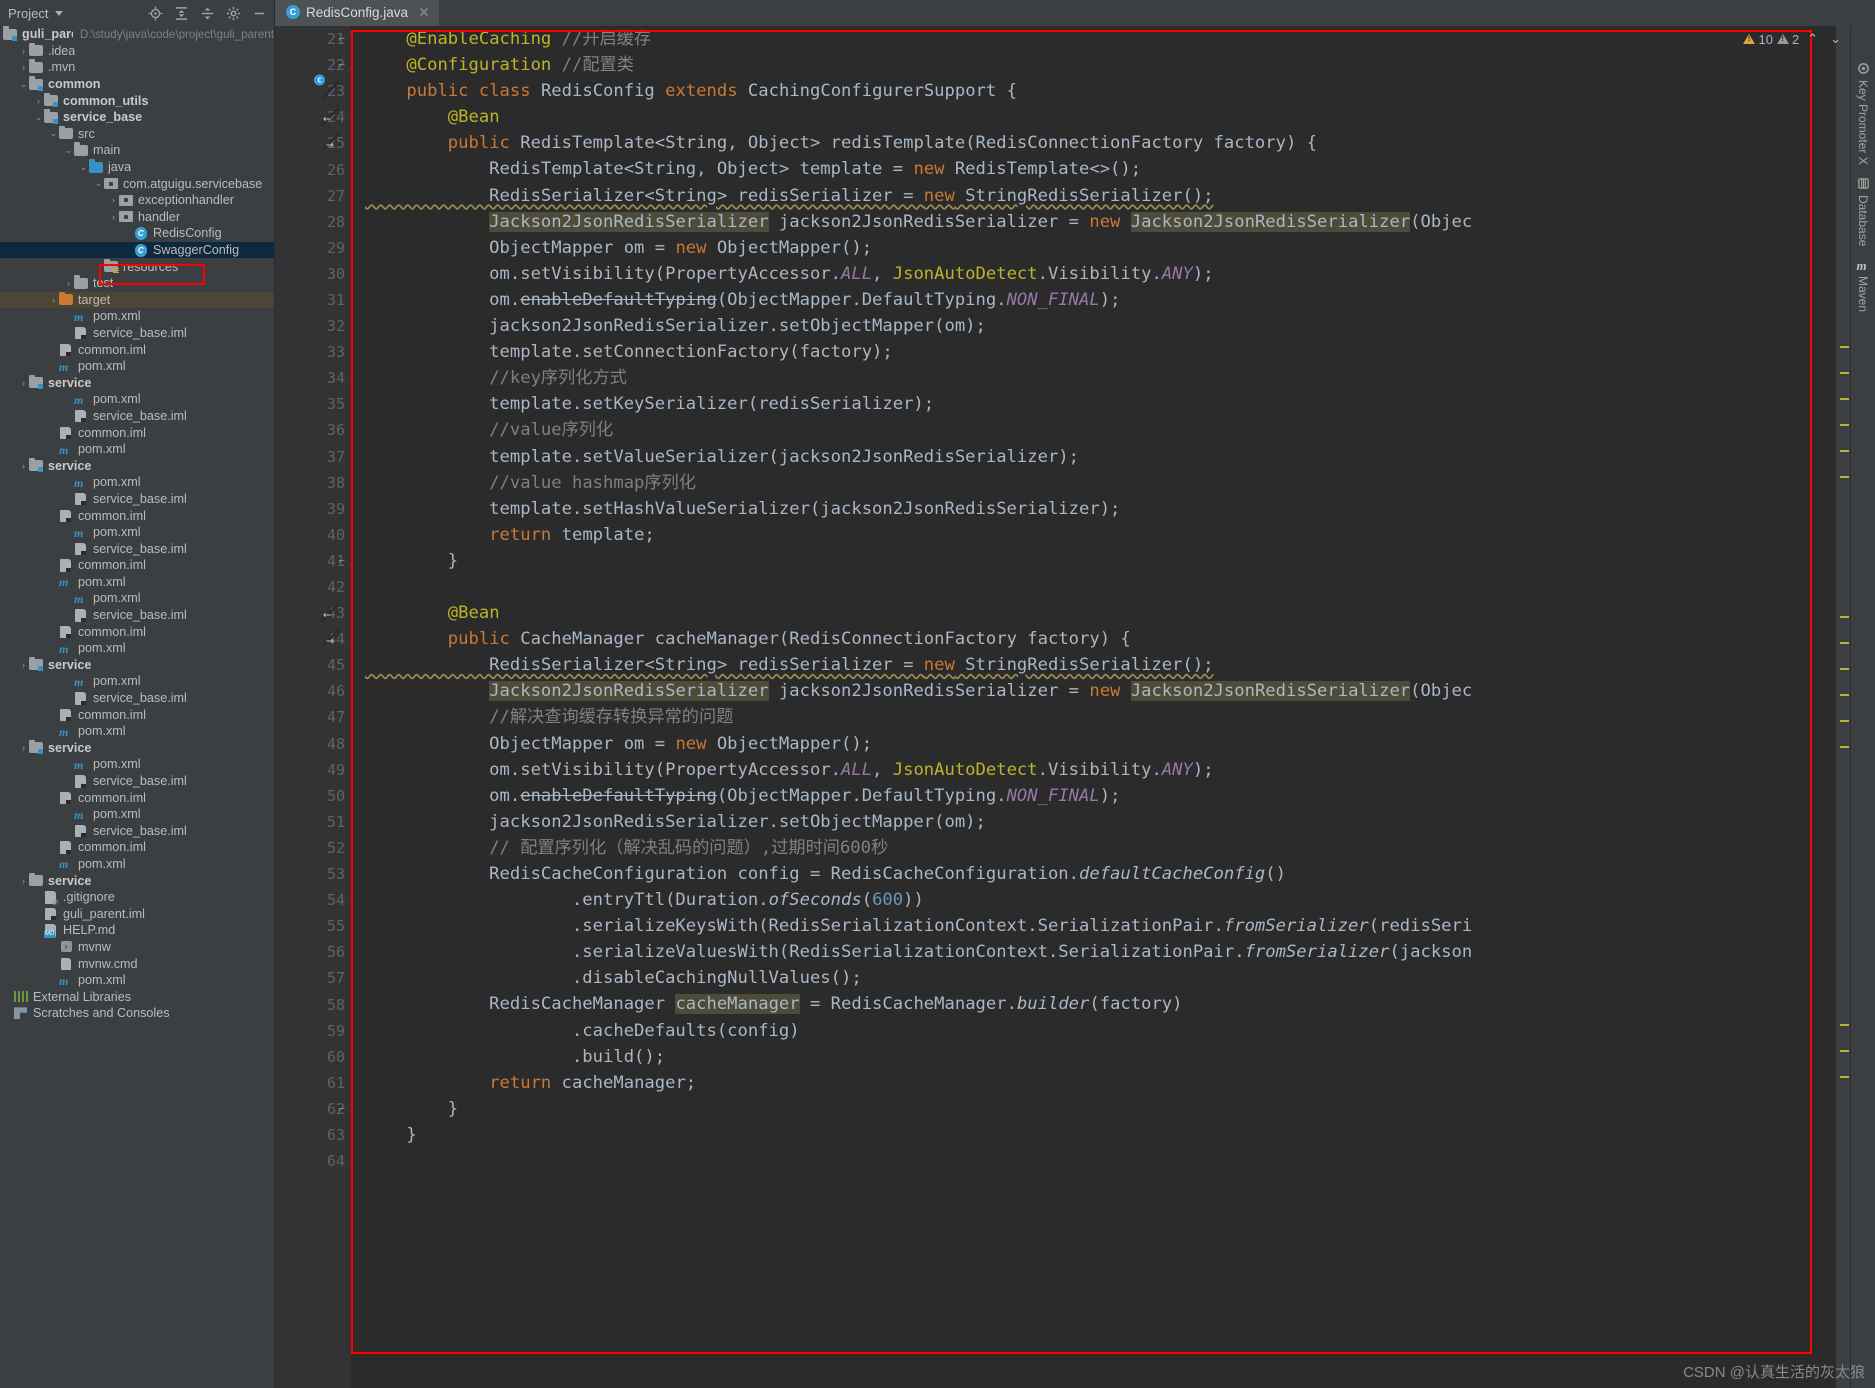 This screenshot has height=1388, width=1875. Describe the element at coordinates (1835, 39) in the screenshot. I see `next-problem-icon: ⌄` at that location.